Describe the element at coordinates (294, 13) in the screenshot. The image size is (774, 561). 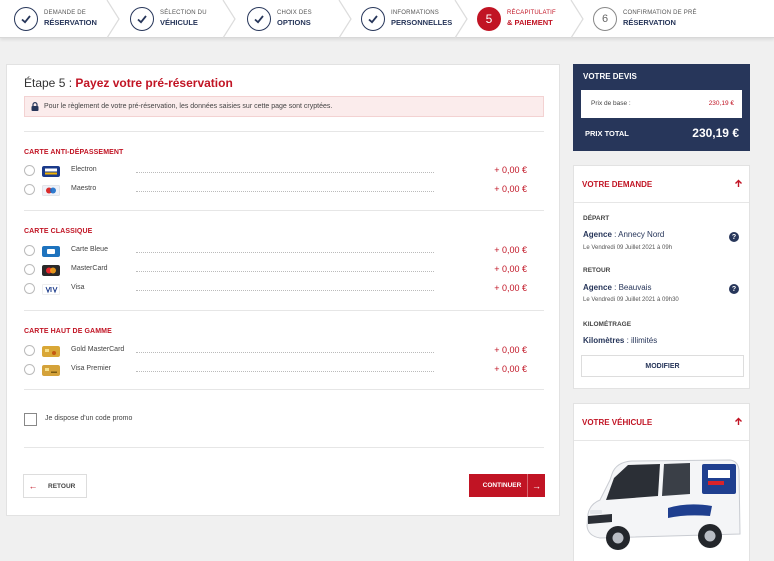
I see `step-line1: CHOIX DES` at that location.